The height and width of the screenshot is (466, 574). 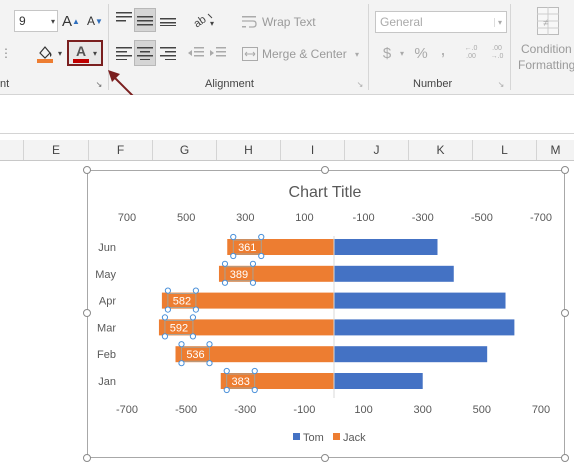 What do you see at coordinates (105, 275) in the screenshot?
I see `category-label: May` at bounding box center [105, 275].